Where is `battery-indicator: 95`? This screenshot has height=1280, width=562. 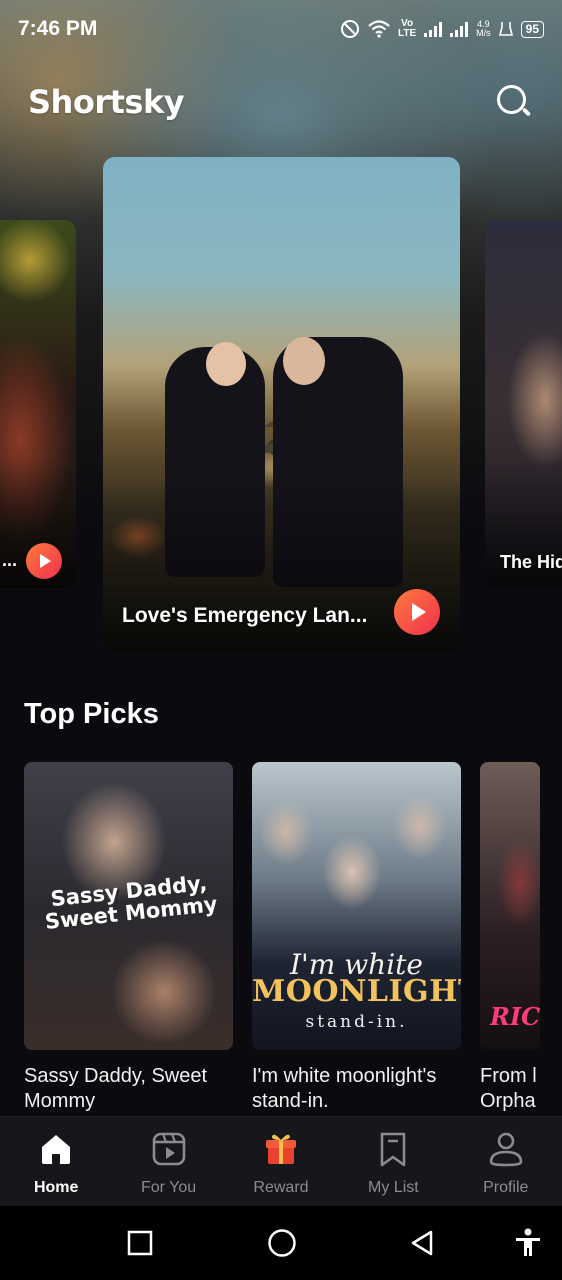 battery-indicator: 95 is located at coordinates (532, 29).